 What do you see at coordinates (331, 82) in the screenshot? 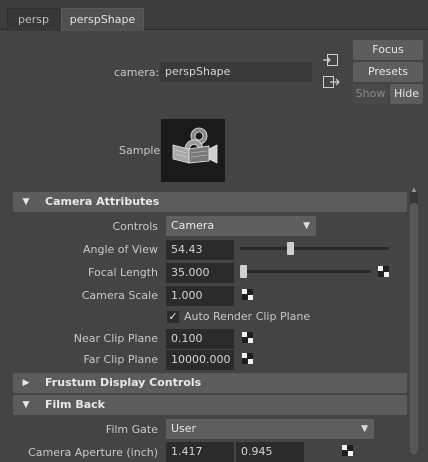
I see `output-connection-icon` at bounding box center [331, 82].